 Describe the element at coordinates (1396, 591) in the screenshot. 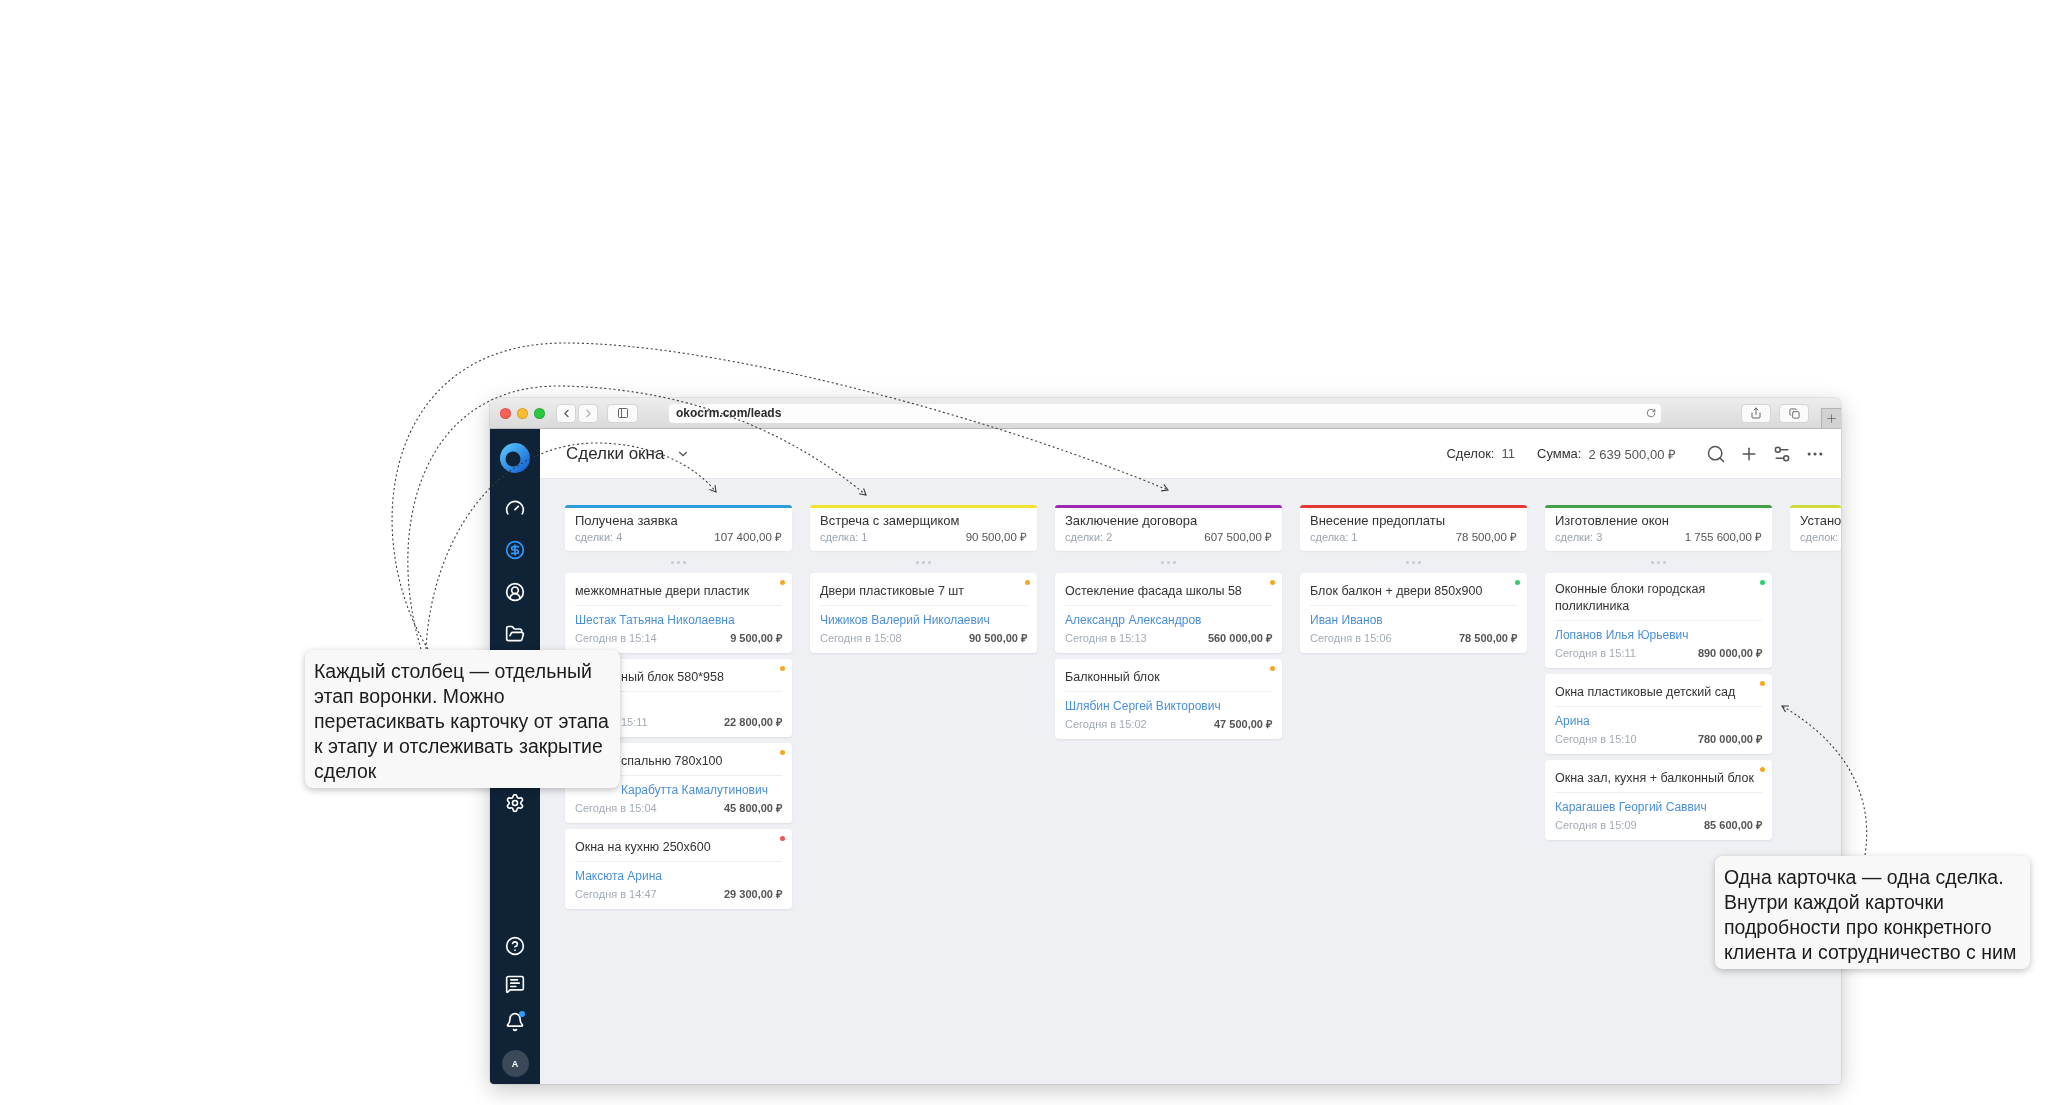

I see `deal-title: Блок балкон + двери 850x900` at that location.